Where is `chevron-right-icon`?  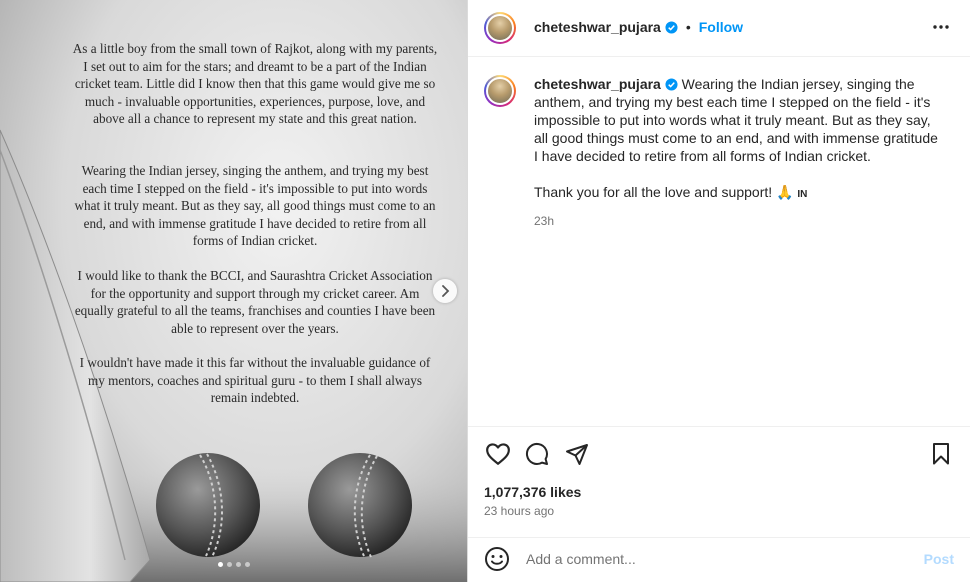 chevron-right-icon is located at coordinates (446, 291).